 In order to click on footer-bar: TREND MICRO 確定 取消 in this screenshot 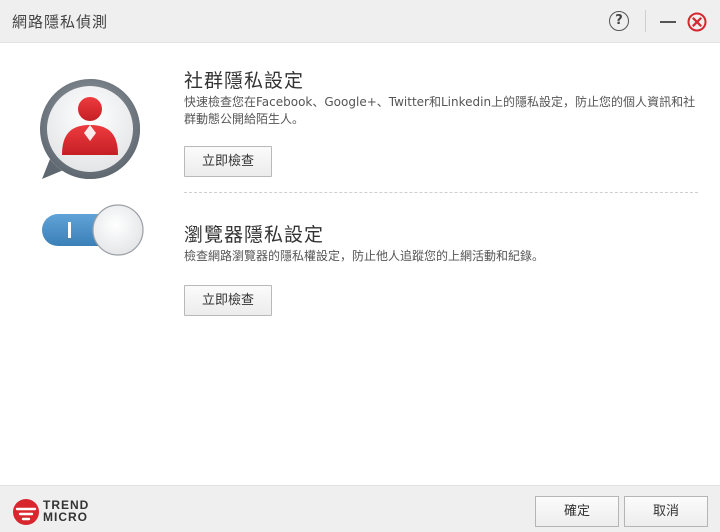, I will do `click(360, 508)`.